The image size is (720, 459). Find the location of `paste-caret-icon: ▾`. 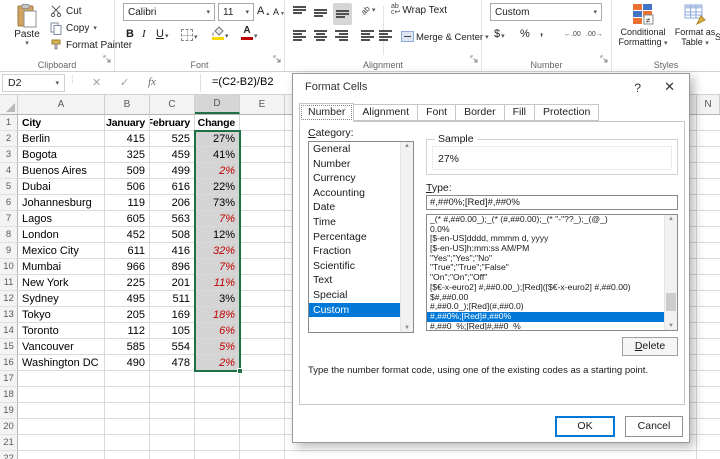

paste-caret-icon: ▾ is located at coordinates (27, 43).